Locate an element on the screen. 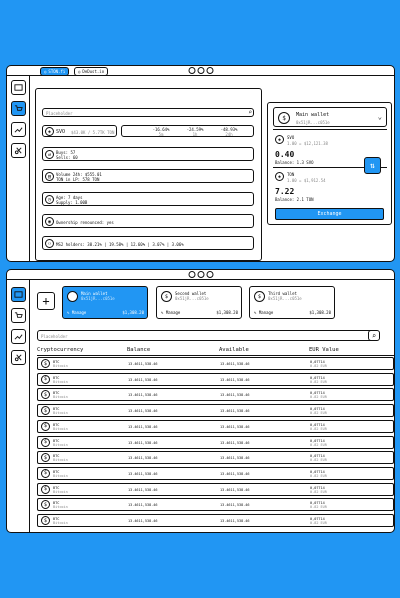 Image resolution: width=400 pixels, height=598 pixels. user-icon: ◉ is located at coordinates (49, 221).